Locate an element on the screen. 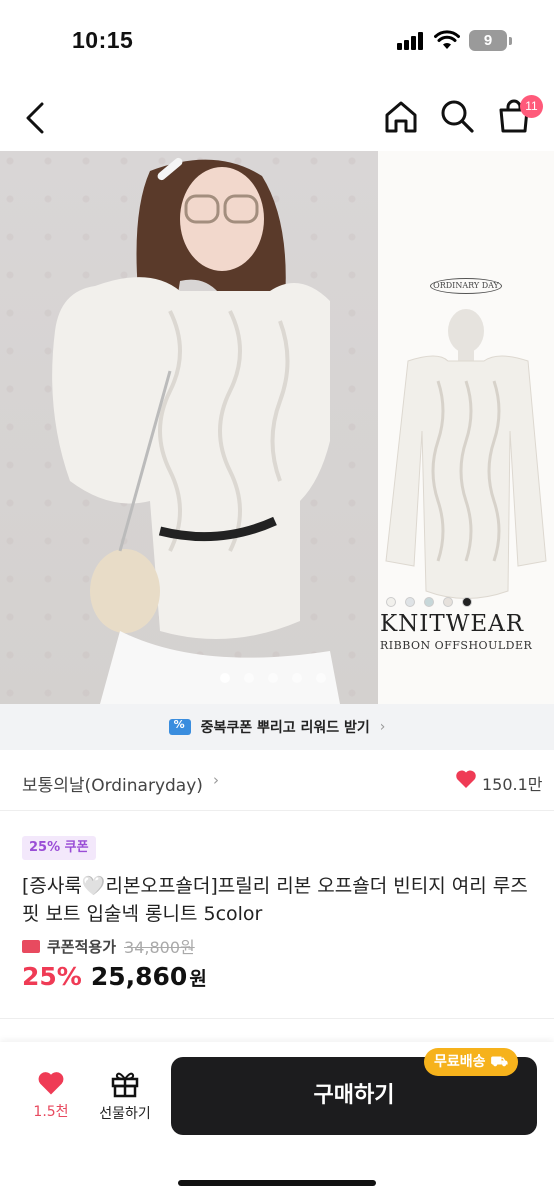 The image size is (554, 1200). status-time: 10:15 is located at coordinates (103, 40).